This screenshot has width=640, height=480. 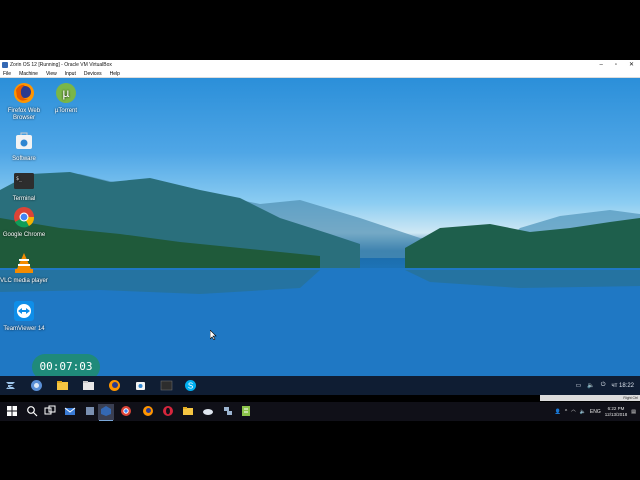 What do you see at coordinates (66, 111) in the screenshot?
I see `desktop-icon-label: µTorrent` at bounding box center [66, 111].